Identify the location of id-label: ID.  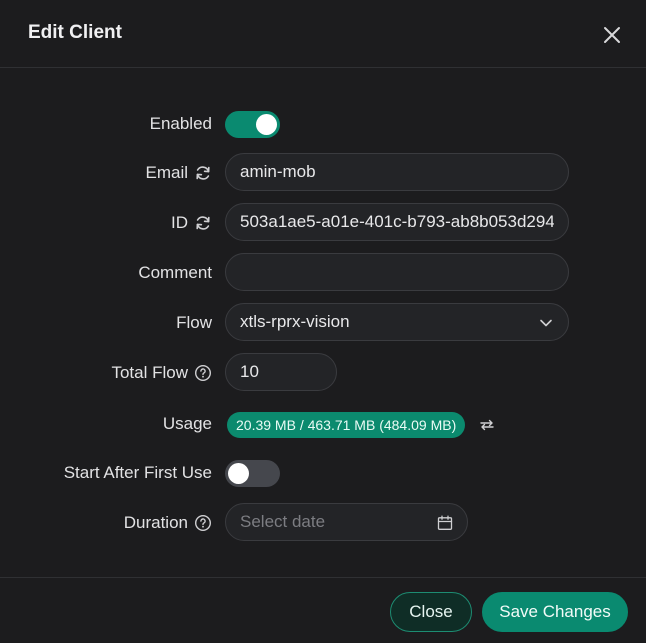
(191, 223).